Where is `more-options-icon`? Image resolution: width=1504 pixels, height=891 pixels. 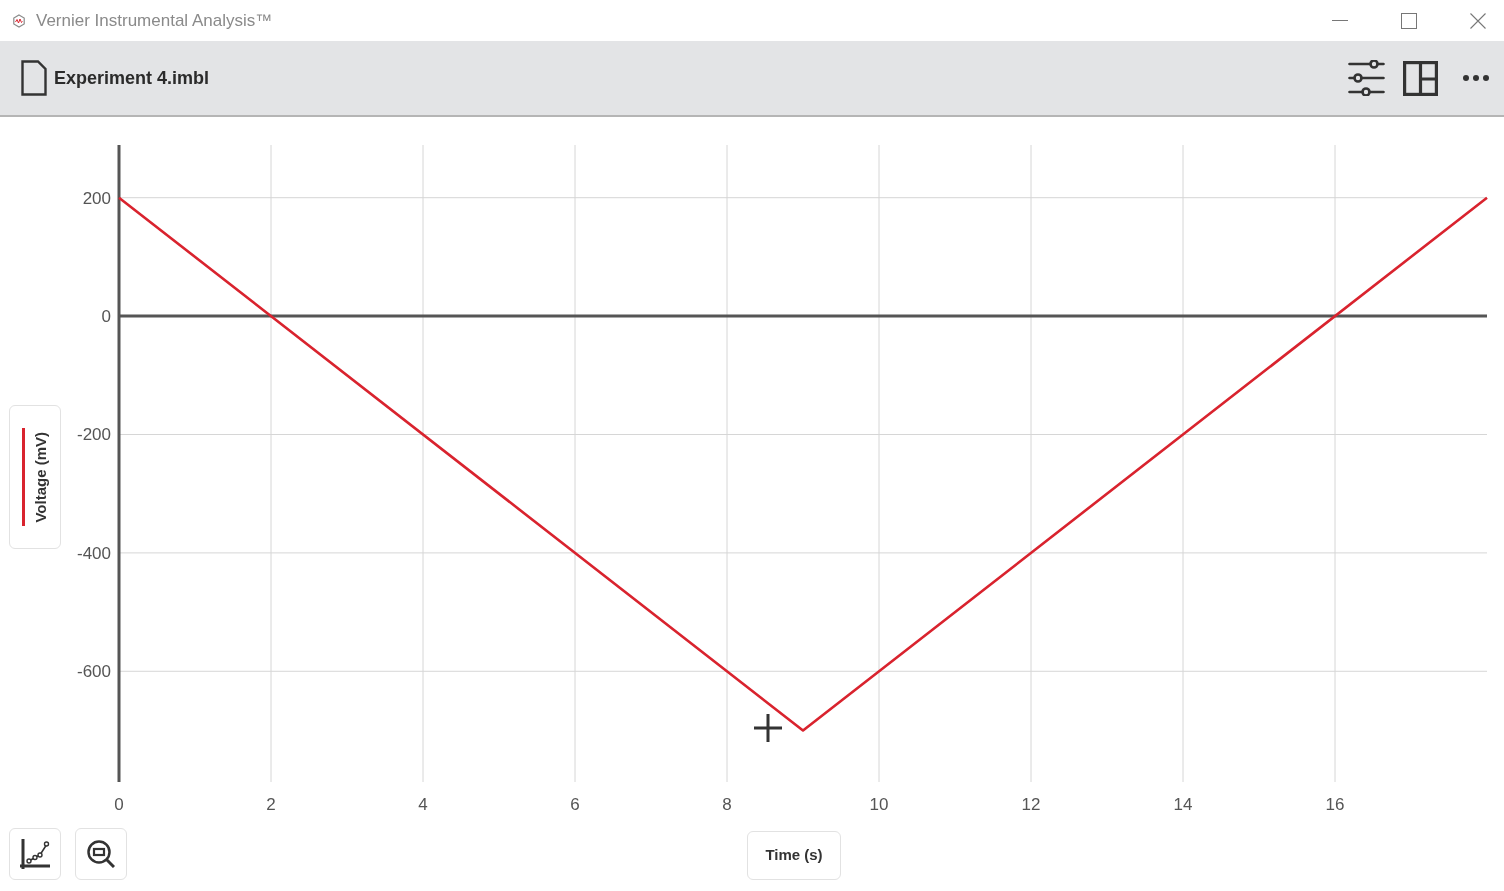 more-options-icon is located at coordinates (1476, 78).